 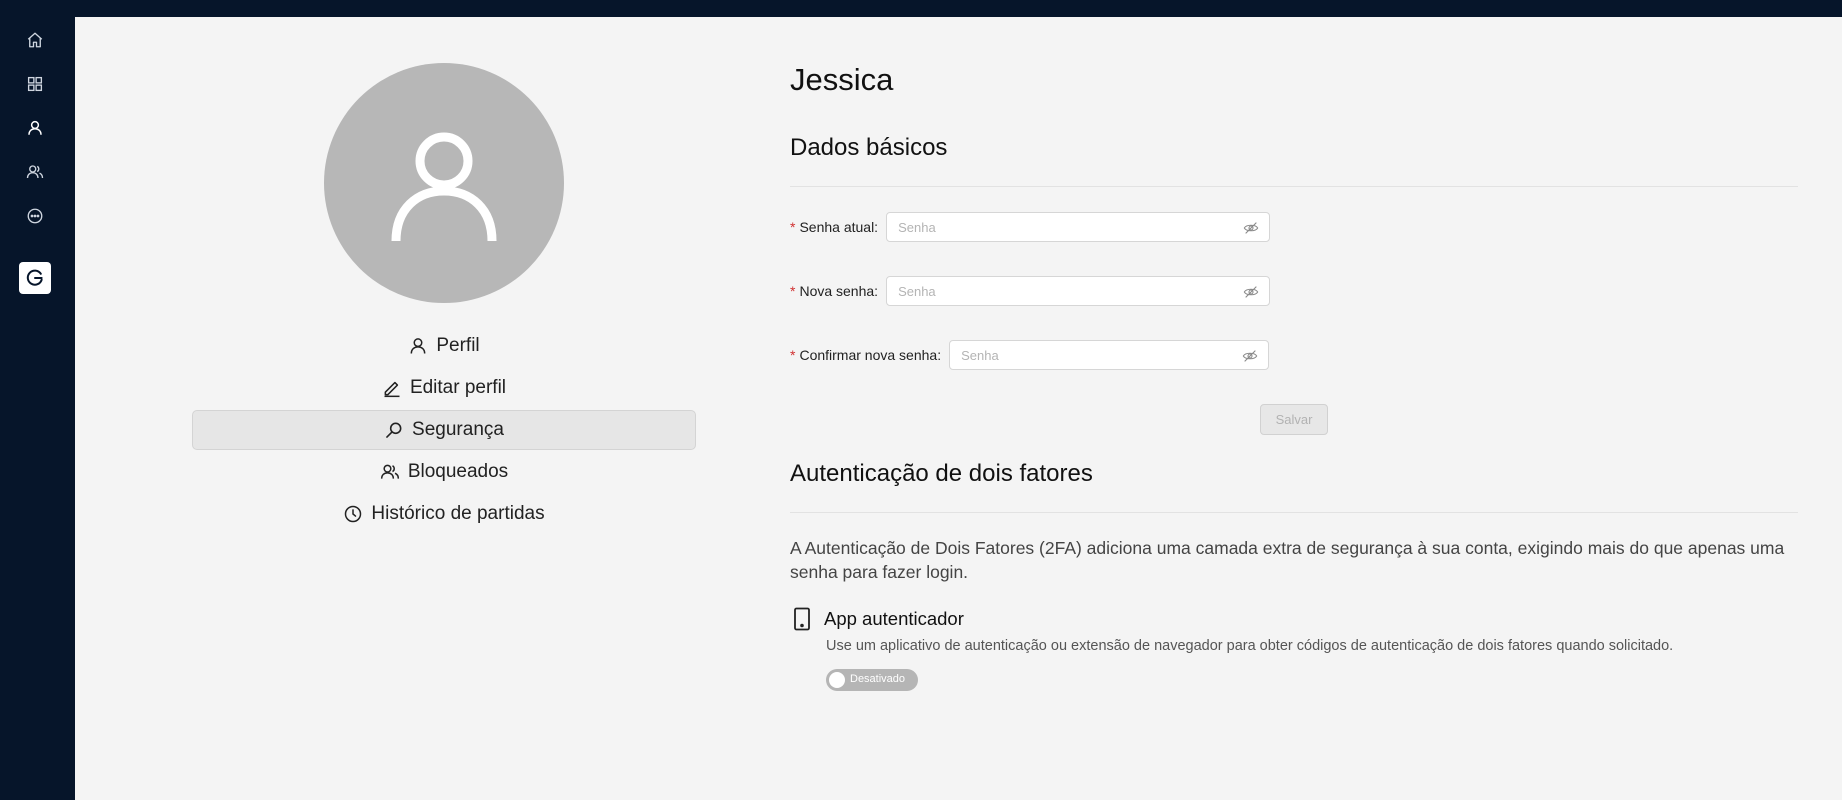 I want to click on friends-icon, so click(x=35, y=172).